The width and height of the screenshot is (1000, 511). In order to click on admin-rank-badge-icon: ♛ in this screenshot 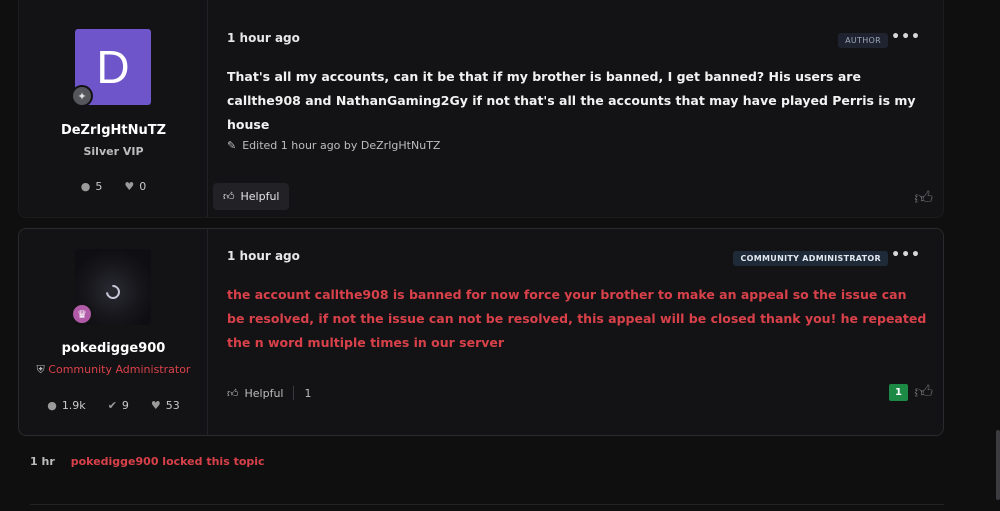, I will do `click(82, 314)`.